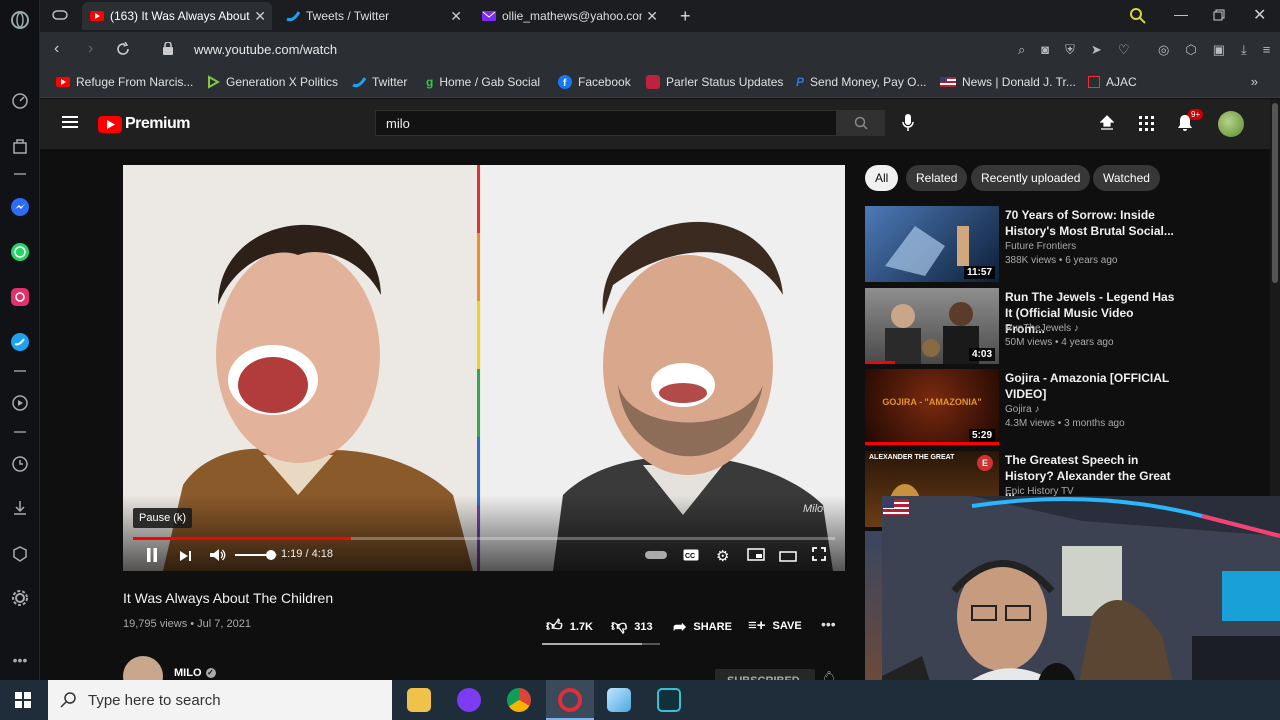 The width and height of the screenshot is (1280, 720). Describe the element at coordinates (908, 125) in the screenshot. I see `voice-search-icon` at that location.